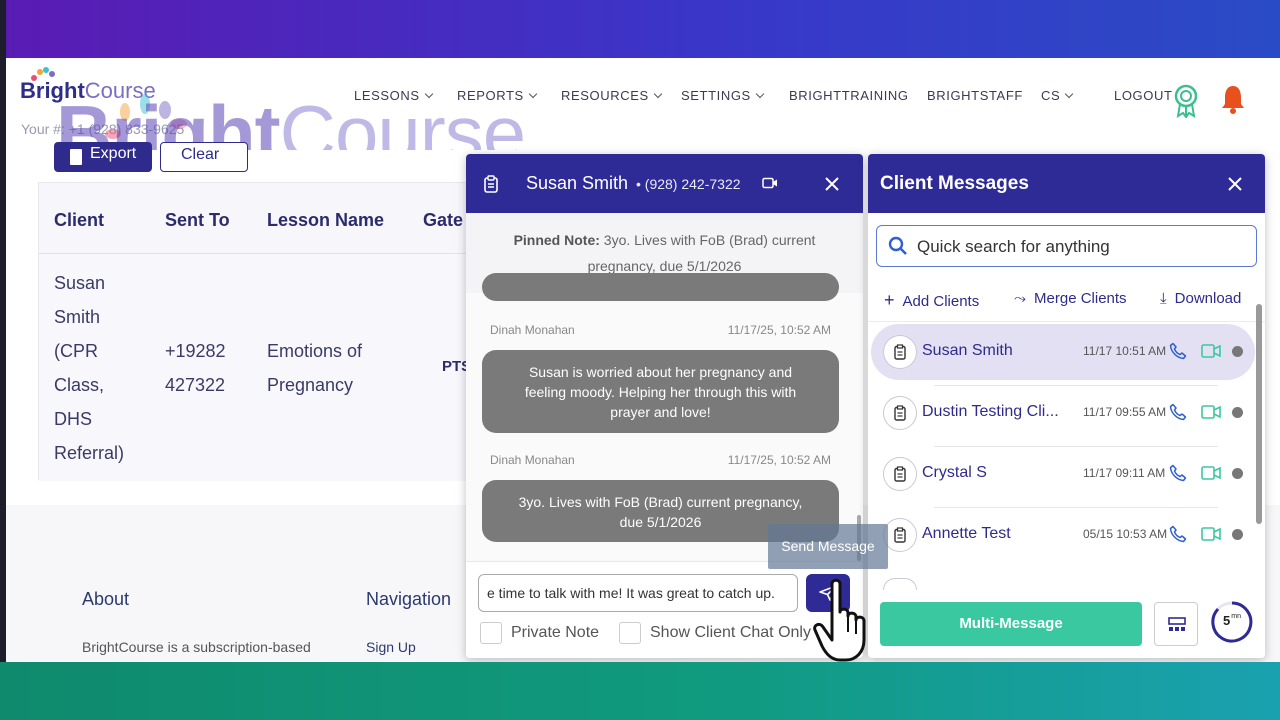 This screenshot has width=1280, height=720. What do you see at coordinates (967, 350) in the screenshot?
I see `client-name: Susan Smith` at bounding box center [967, 350].